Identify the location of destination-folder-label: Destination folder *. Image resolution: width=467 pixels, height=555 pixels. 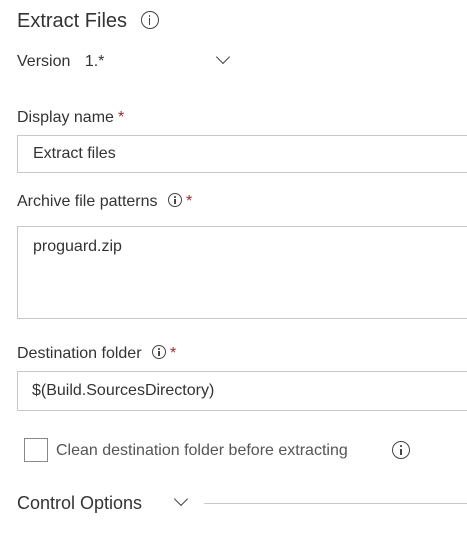
(97, 353).